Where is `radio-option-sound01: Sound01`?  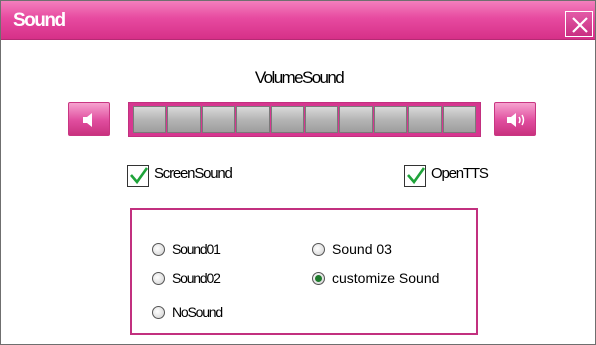 radio-option-sound01: Sound01 is located at coordinates (186, 249).